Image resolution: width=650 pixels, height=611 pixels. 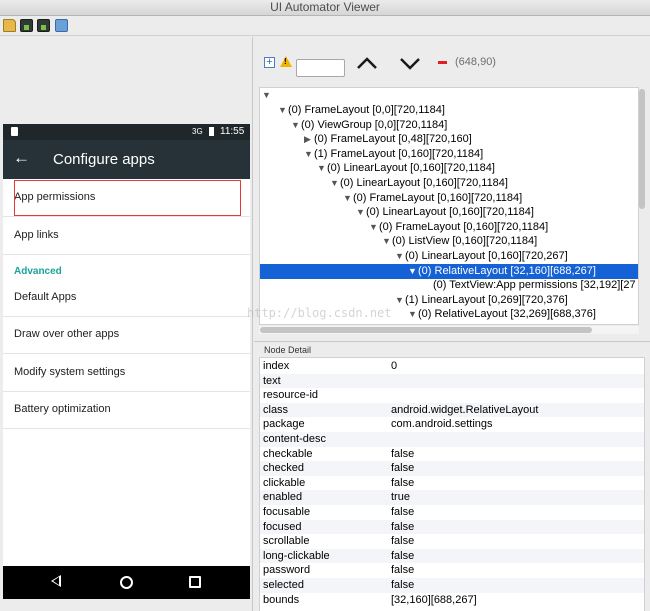 What do you see at coordinates (276, 409) in the screenshot?
I see `node-detail-key: class` at bounding box center [276, 409].